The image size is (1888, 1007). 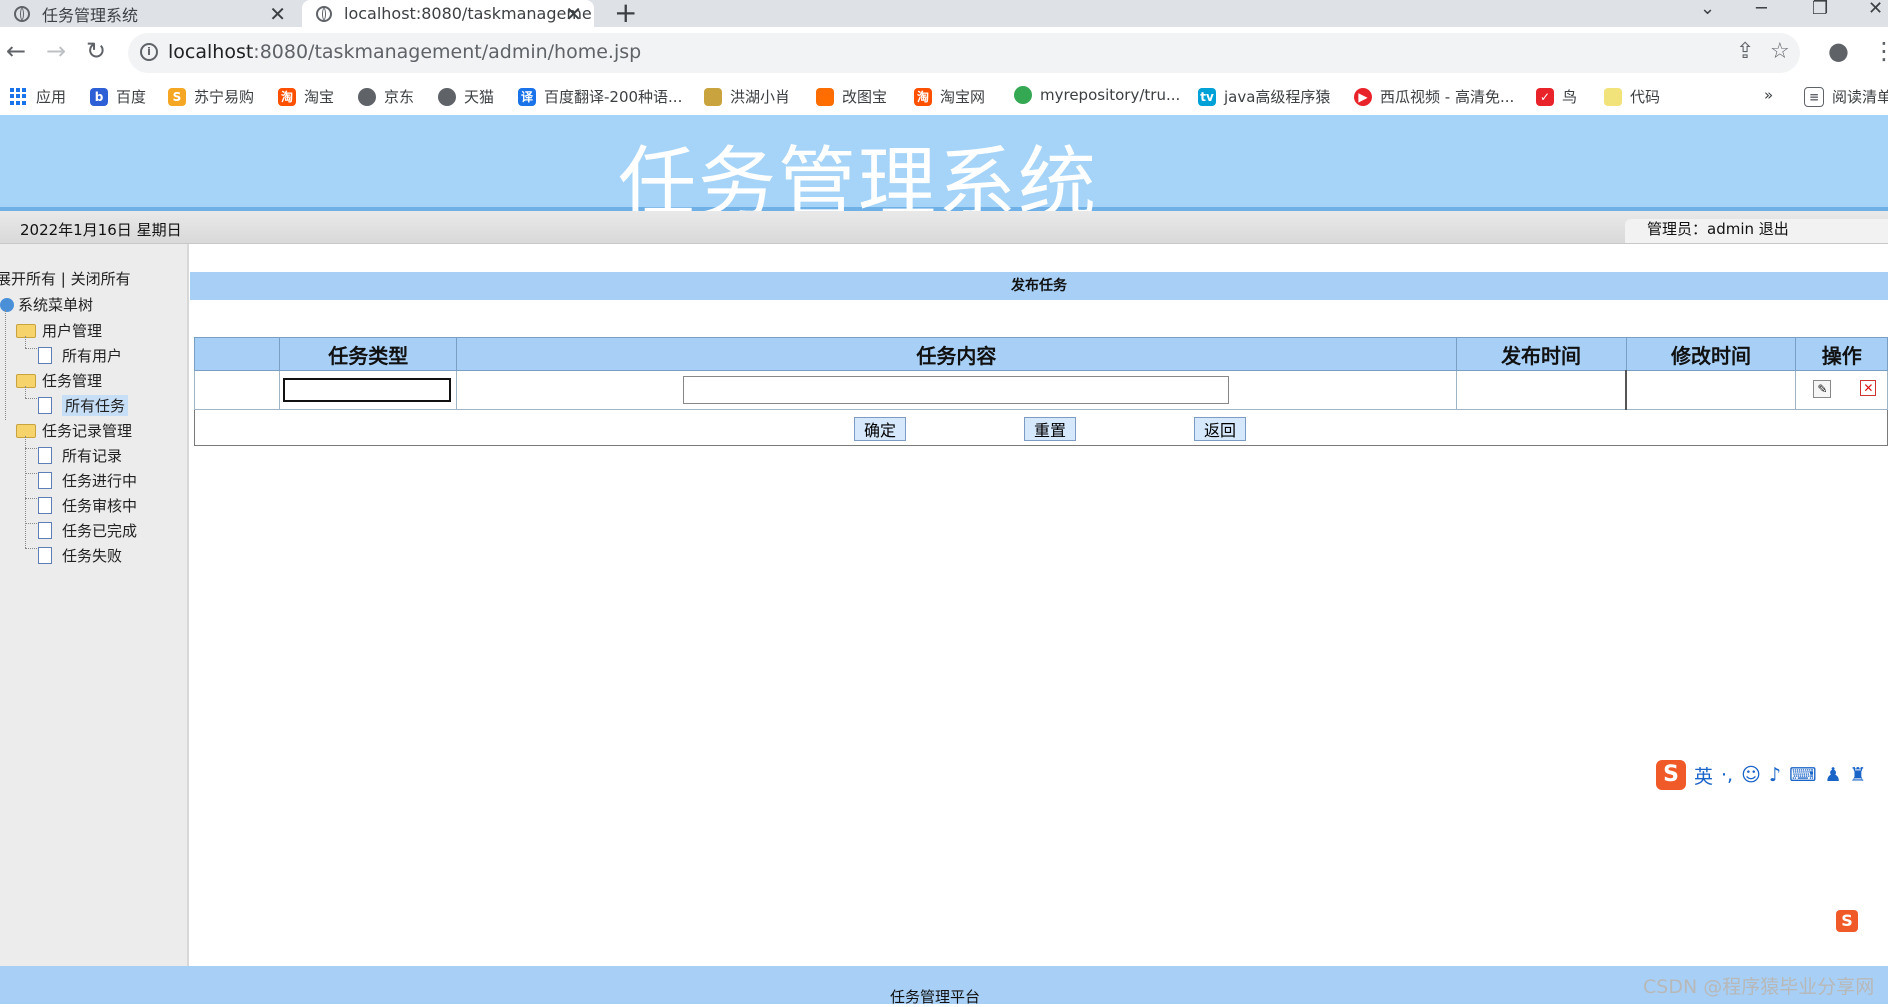 I want to click on bookmark-apps: 应用, so click(x=38, y=96).